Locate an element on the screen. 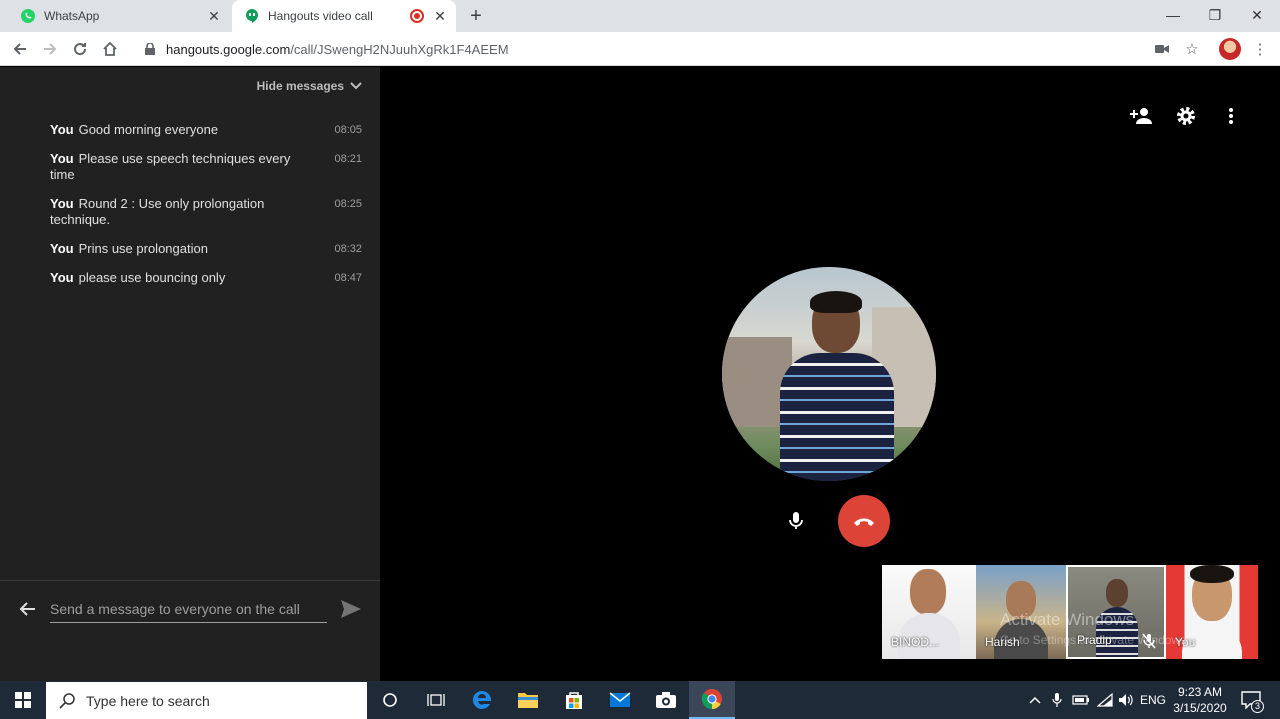 This screenshot has height=719, width=1280. hide-messages-button: Hide messages is located at coordinates (309, 86).